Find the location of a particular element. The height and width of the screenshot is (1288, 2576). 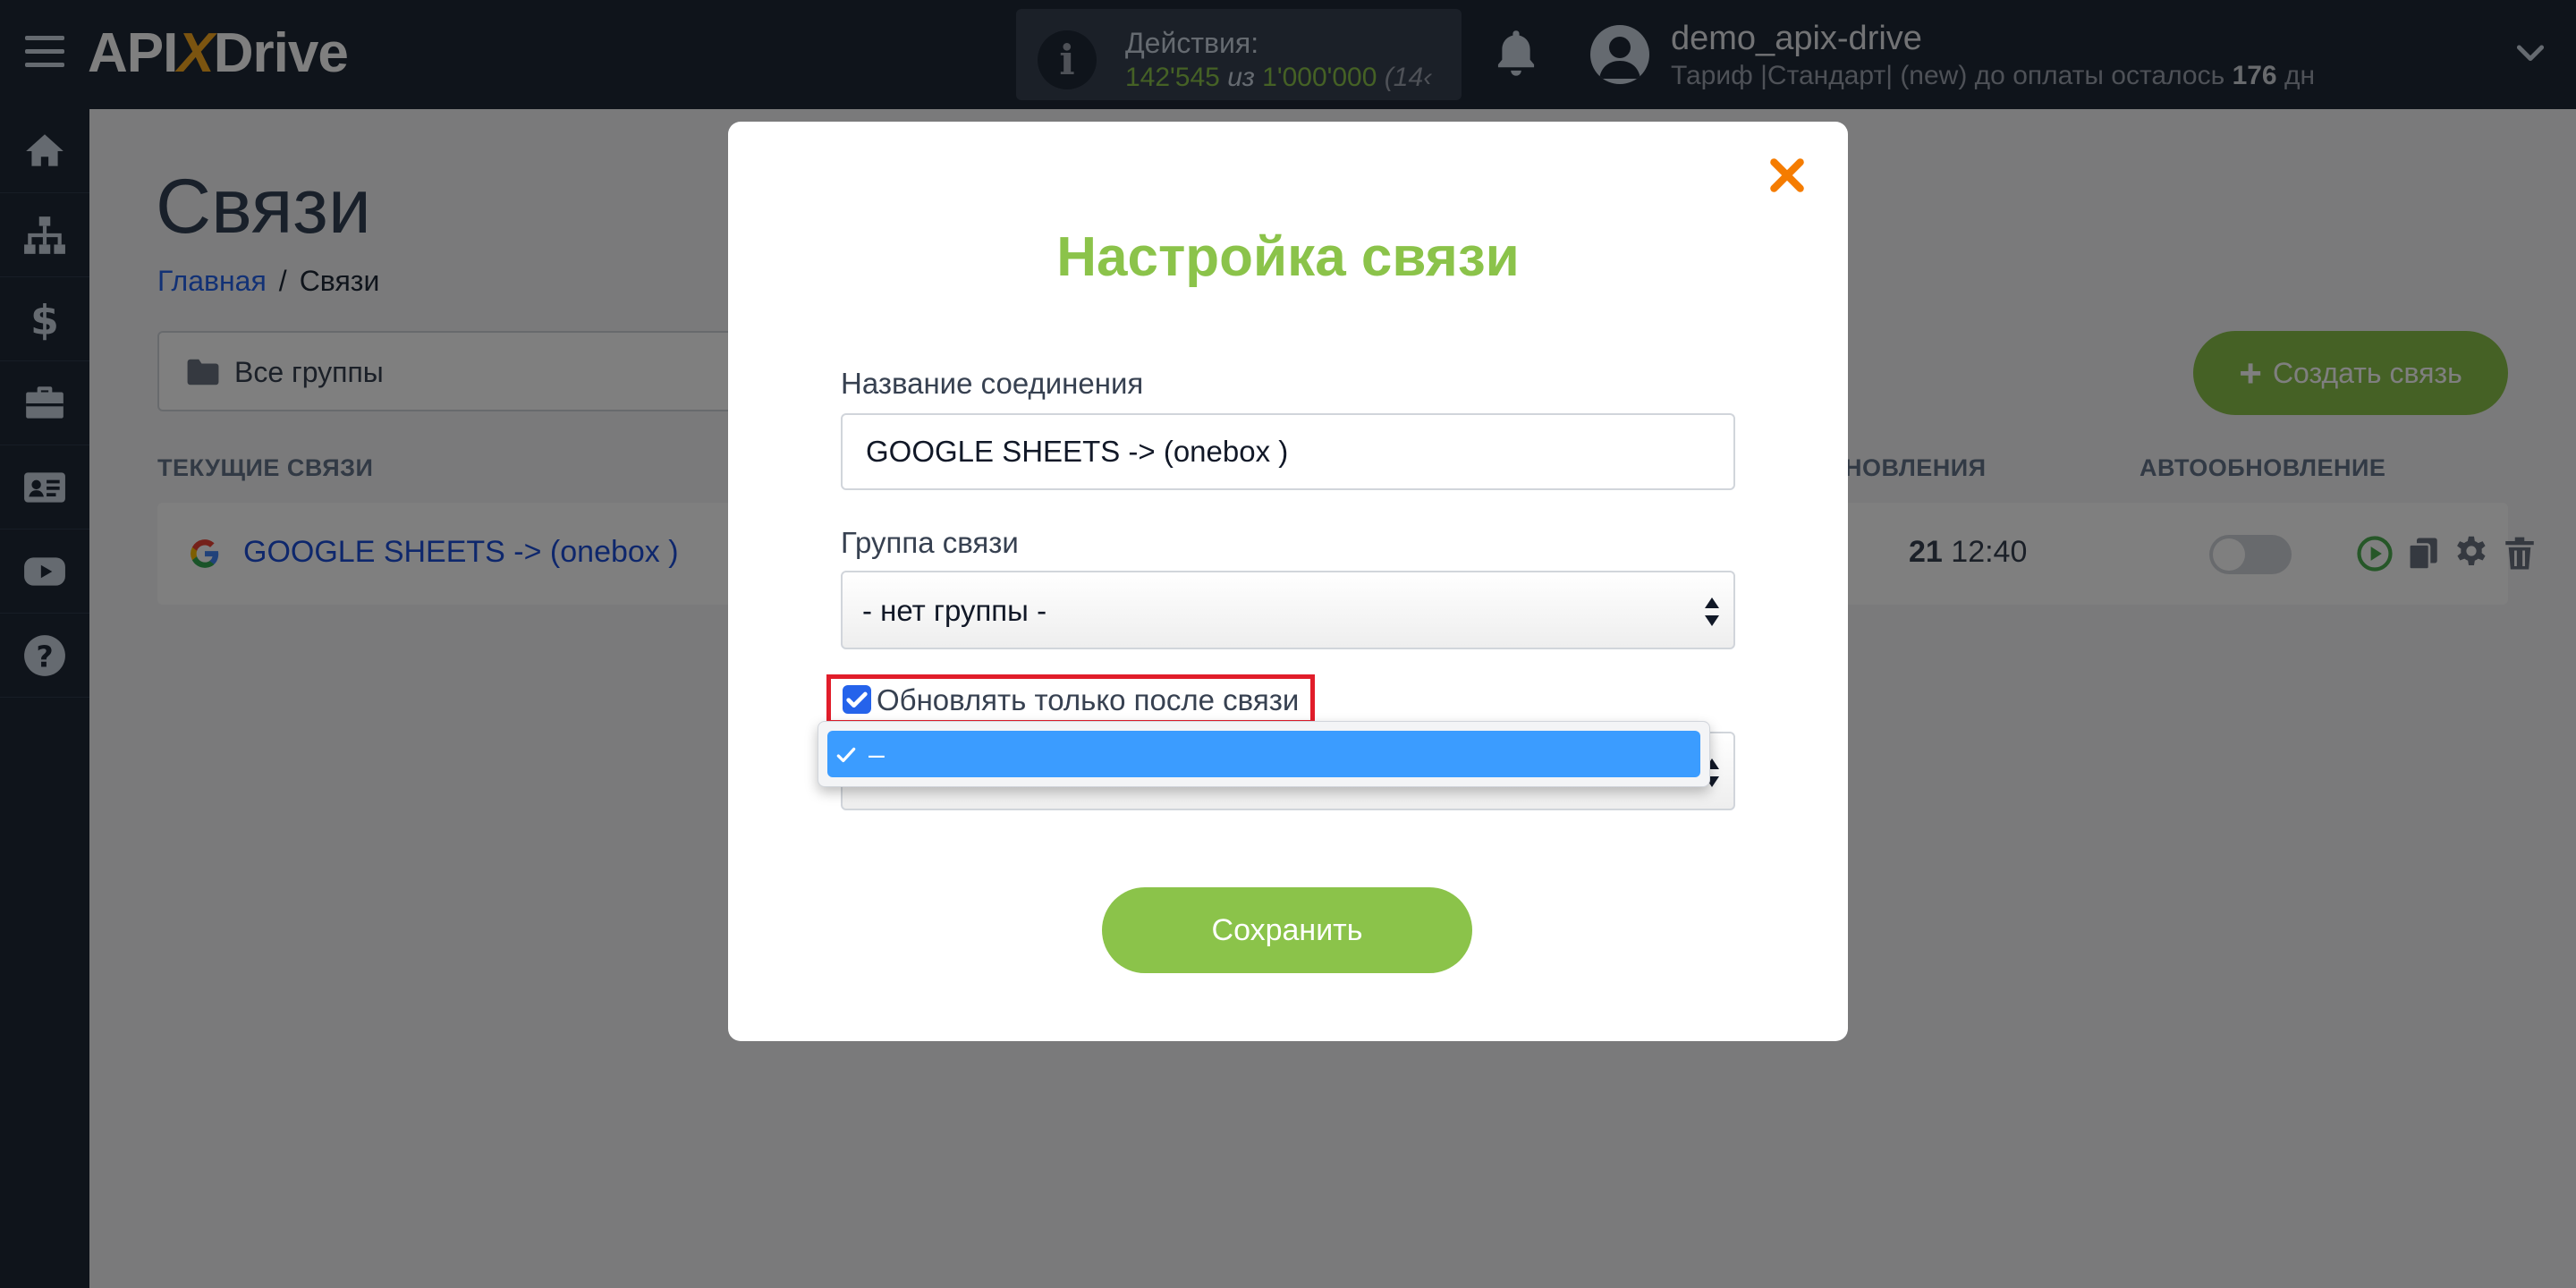

connection-name-label: Название соединения is located at coordinates (992, 383).